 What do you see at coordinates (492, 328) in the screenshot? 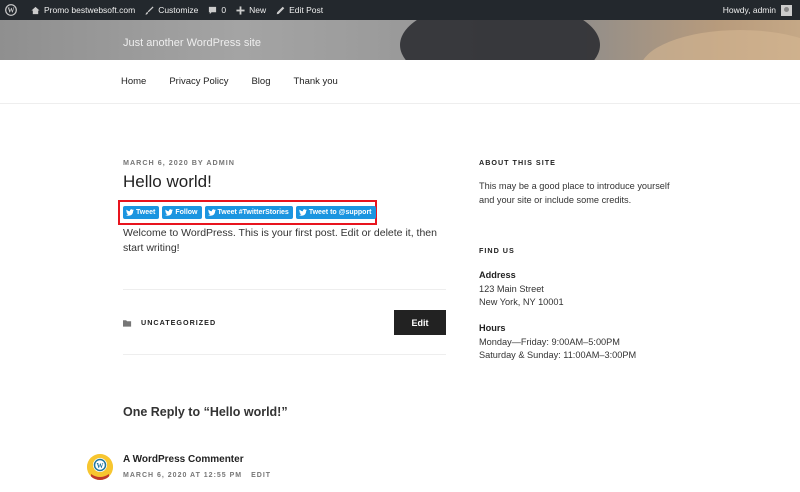
I see `hours-heading: Hours` at bounding box center [492, 328].